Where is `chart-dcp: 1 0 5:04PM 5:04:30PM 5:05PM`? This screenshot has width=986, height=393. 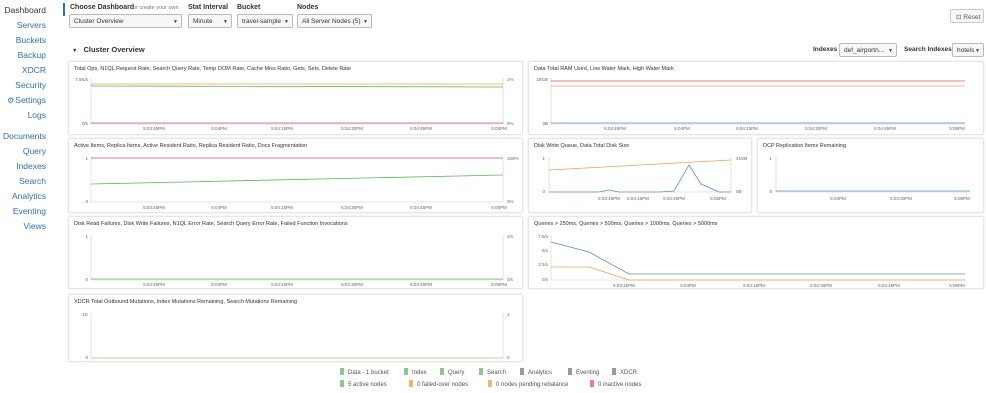
chart-dcp: 1 0 5:04PM 5:04:30PM 5:05PM is located at coordinates (869, 178).